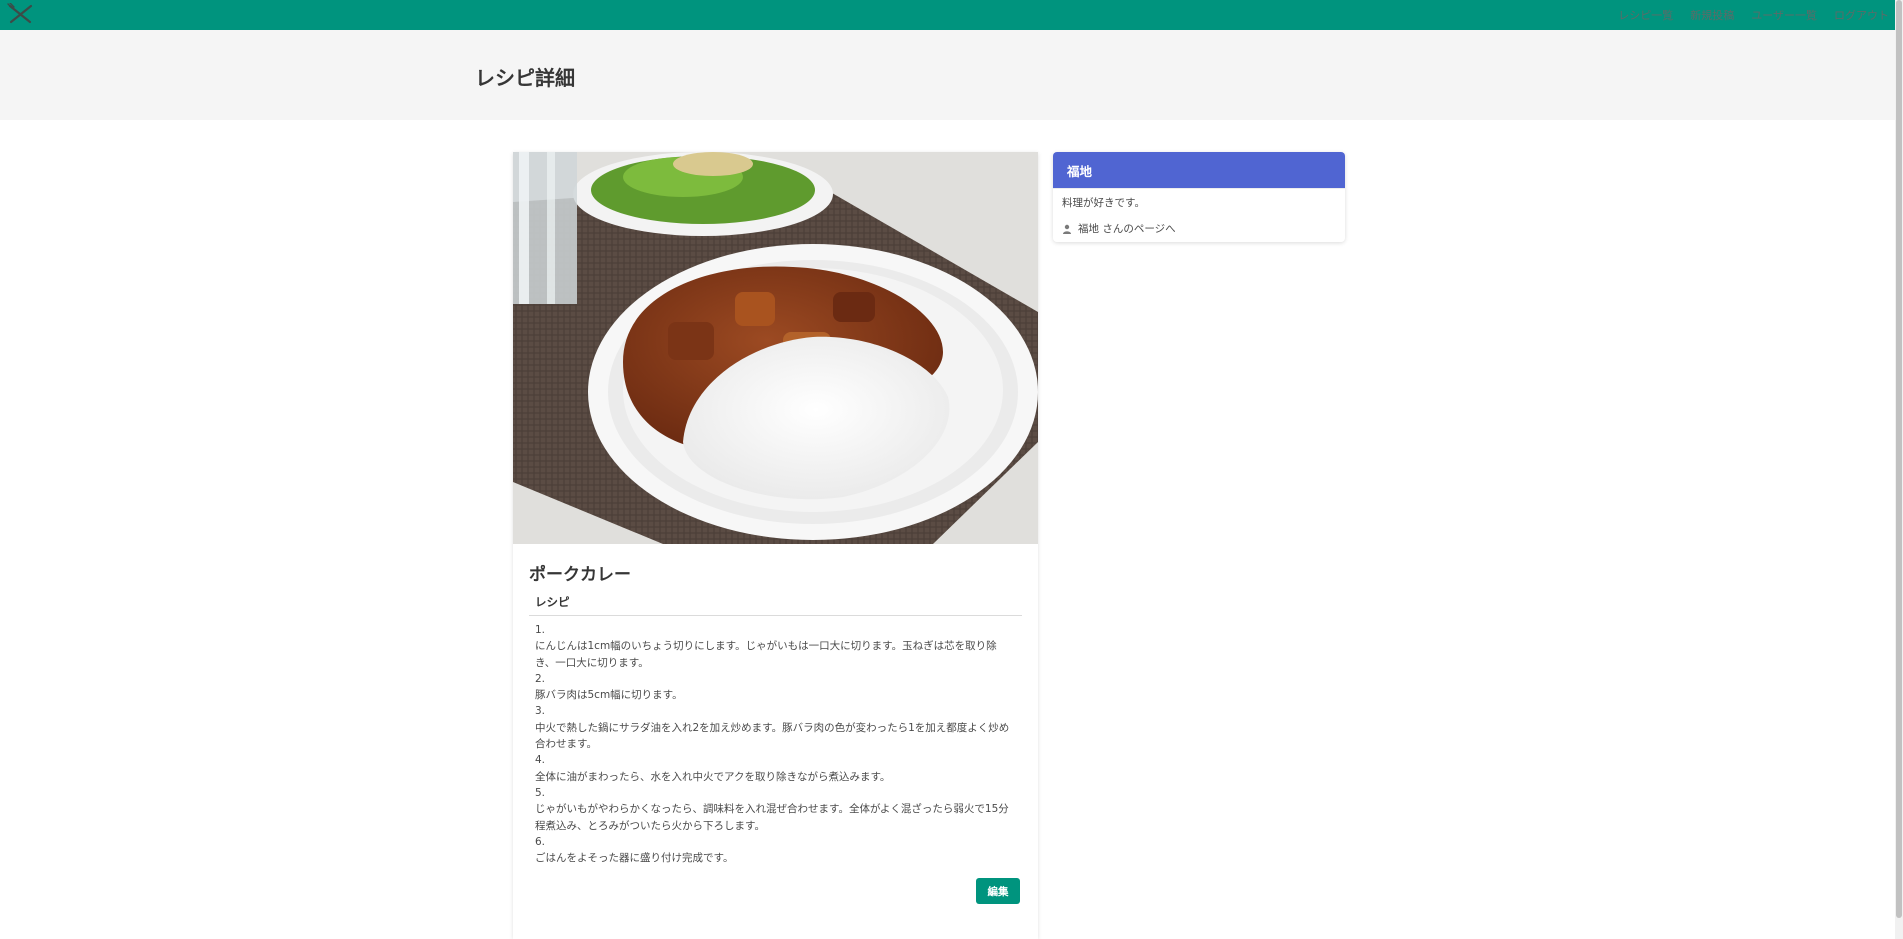 This screenshot has width=1903, height=939. I want to click on page-header: レシピ詳細, so click(947, 75).